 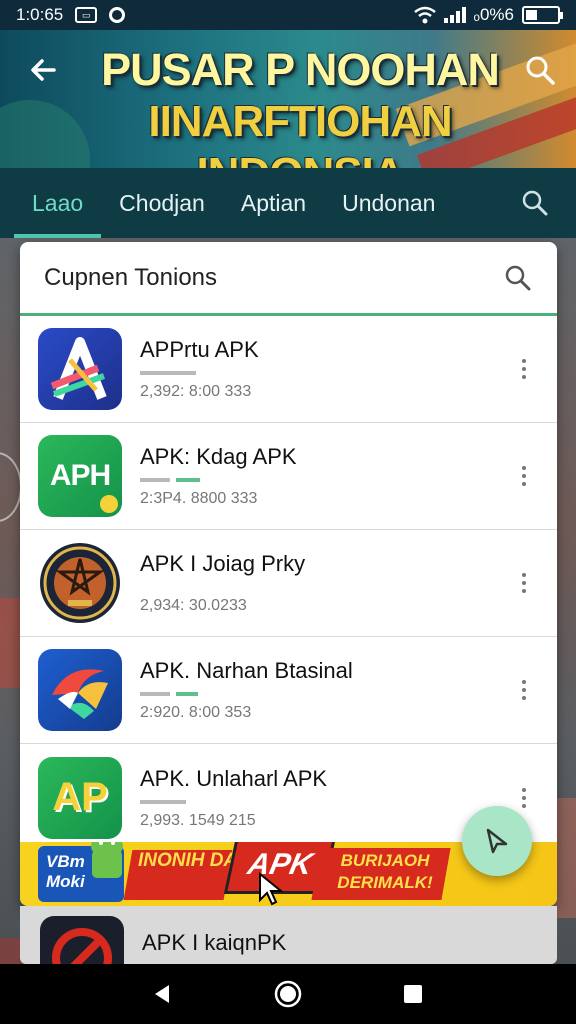 What do you see at coordinates (288, 476) in the screenshot?
I see `list-item: APH APK: Kdag APK 2:3P4. 8800 333` at bounding box center [288, 476].